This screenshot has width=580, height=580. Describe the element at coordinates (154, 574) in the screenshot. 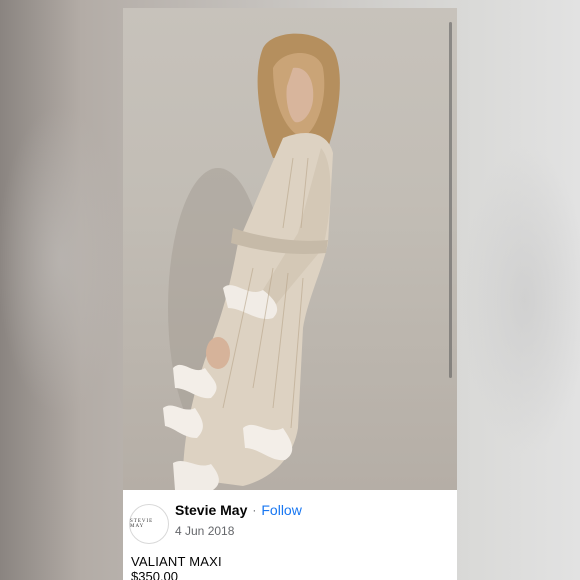

I see `product-price: $350.00` at that location.